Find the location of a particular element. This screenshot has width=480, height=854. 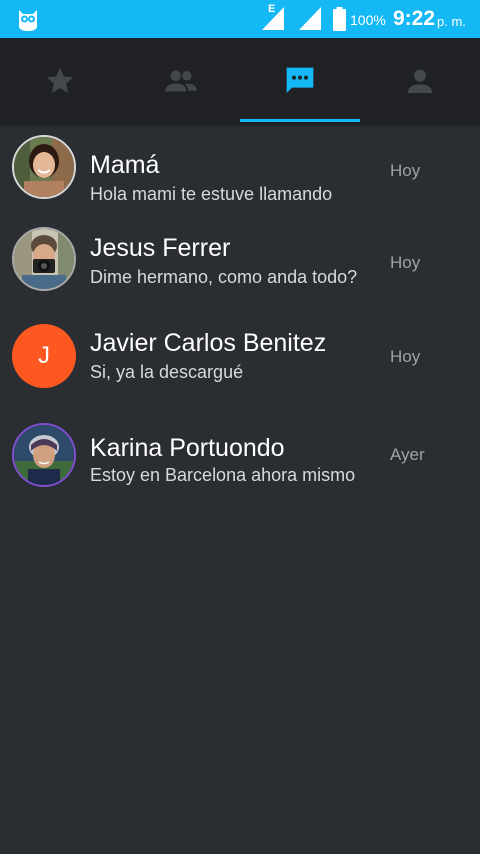

contact-name: Jesus Ferrer is located at coordinates (160, 248).